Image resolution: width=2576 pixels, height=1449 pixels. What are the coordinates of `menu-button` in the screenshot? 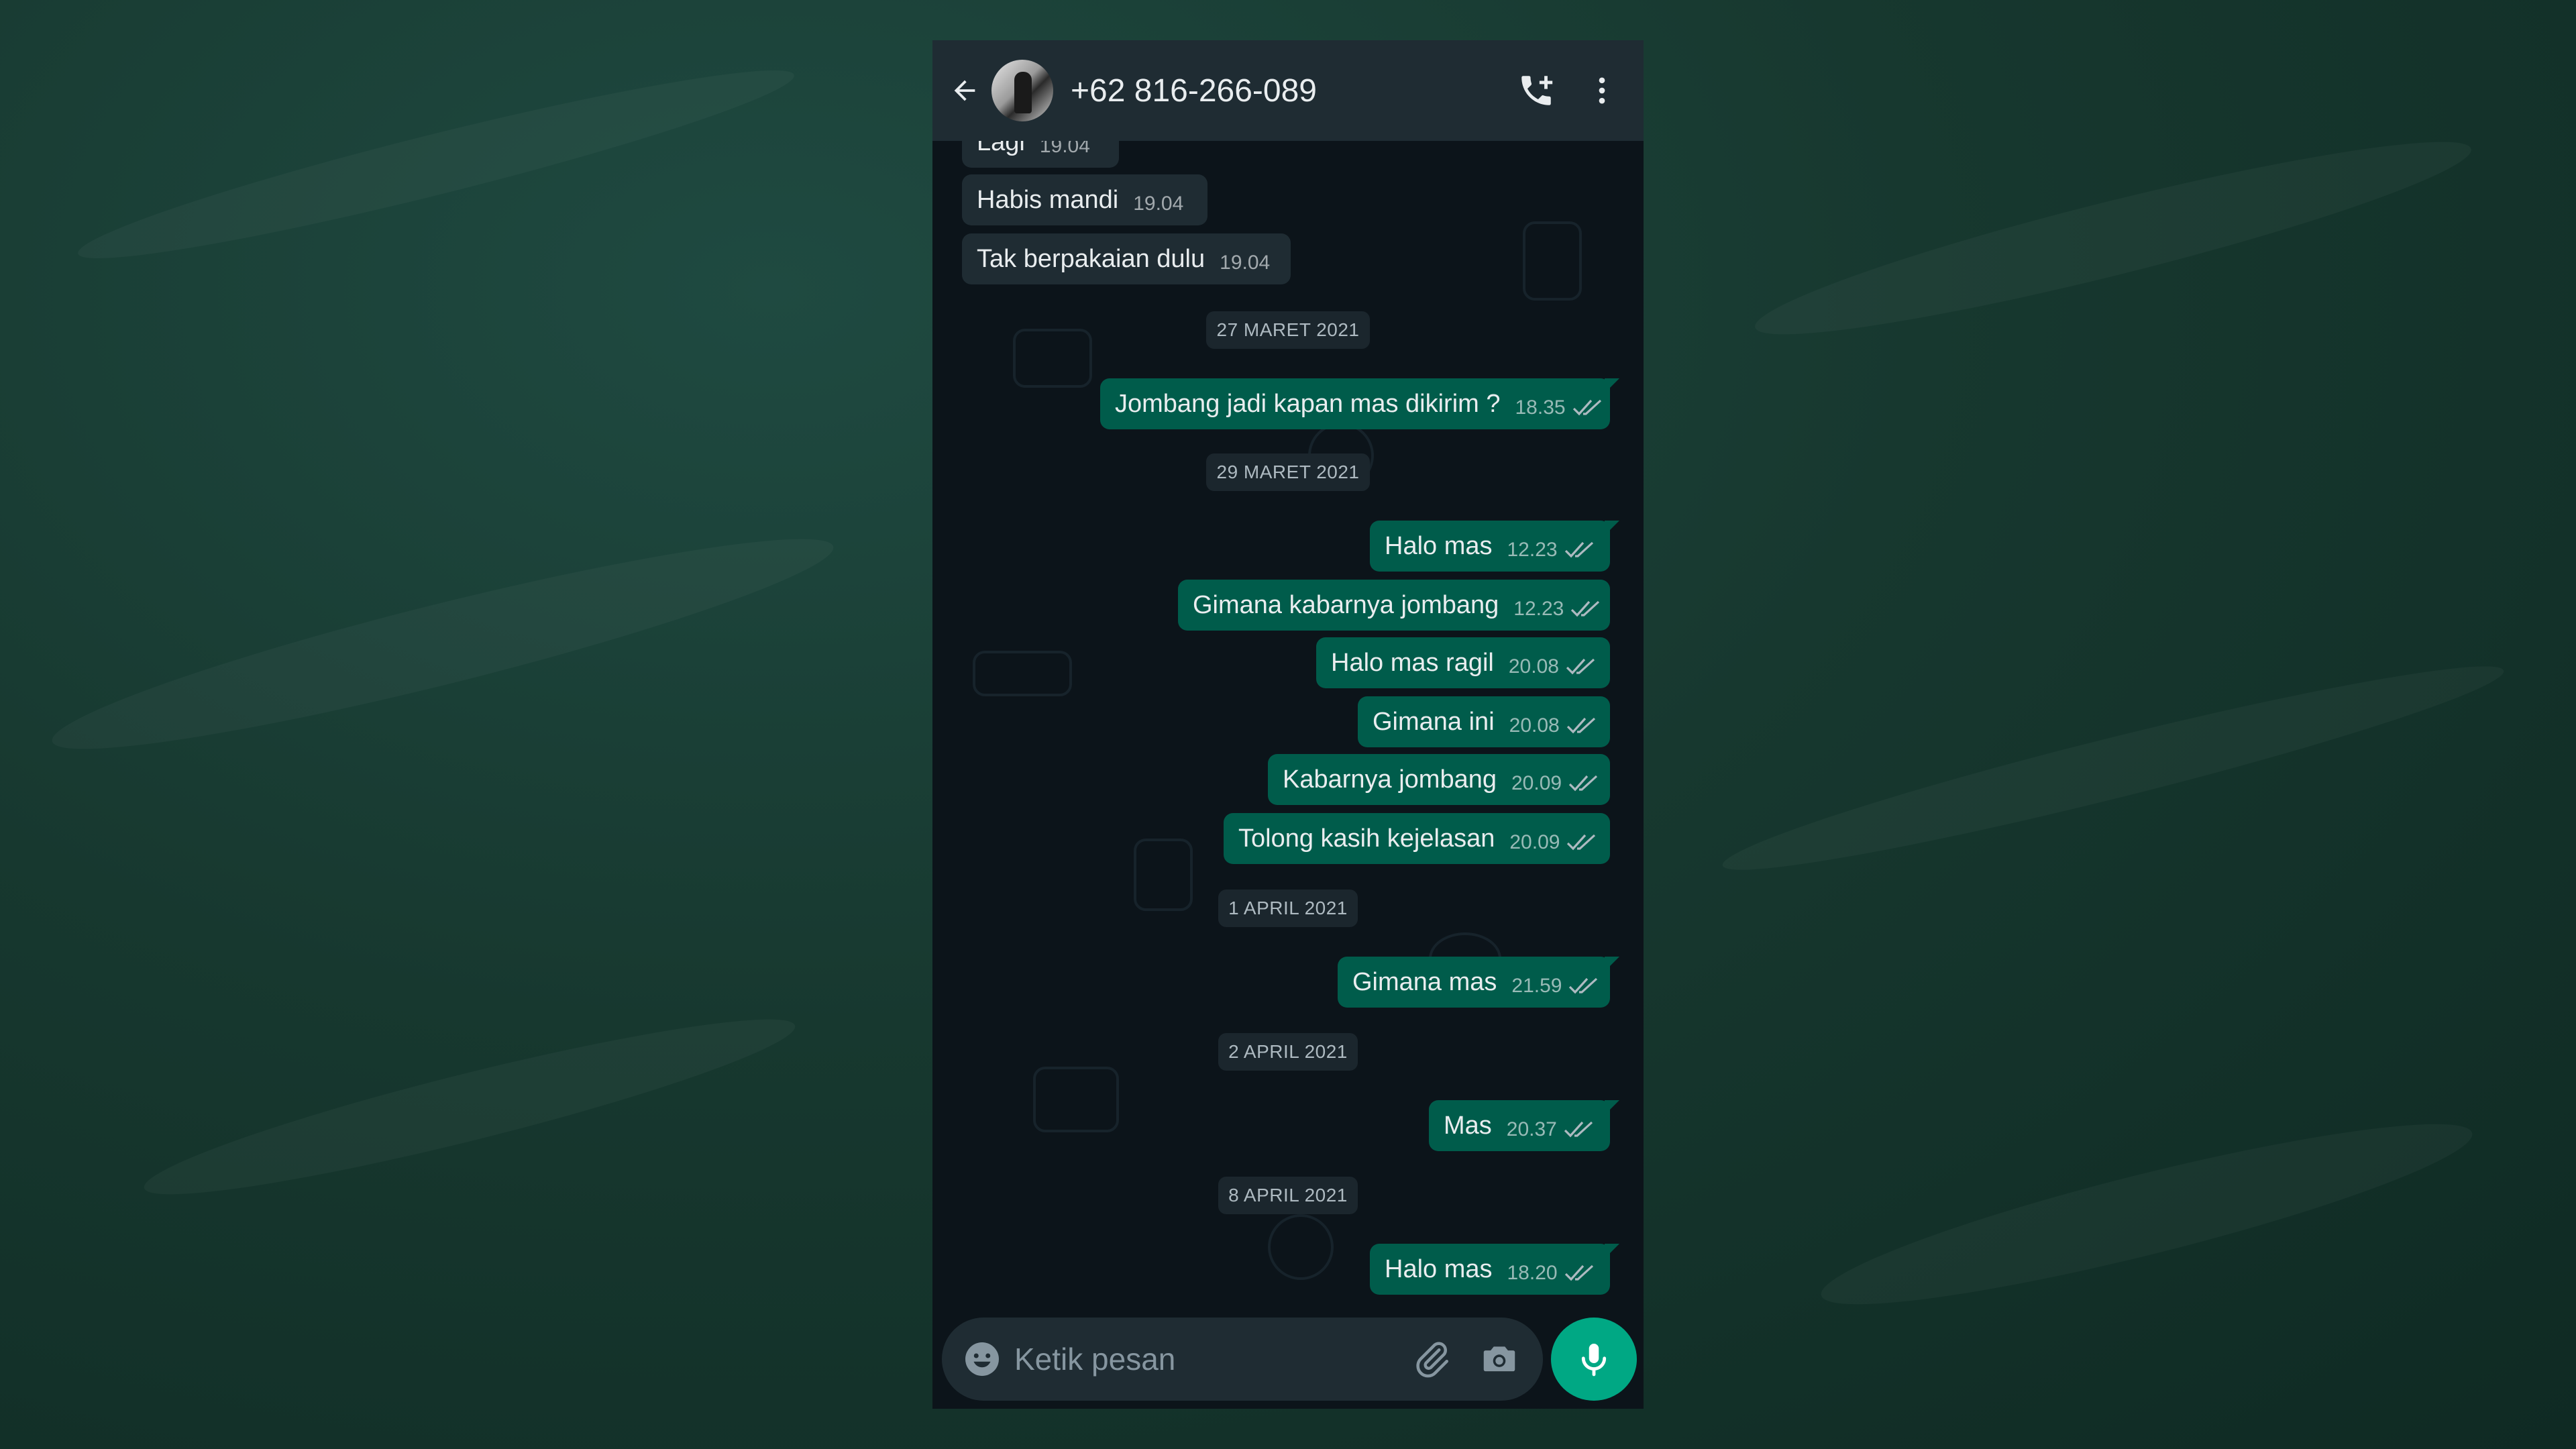 It's located at (1602, 90).